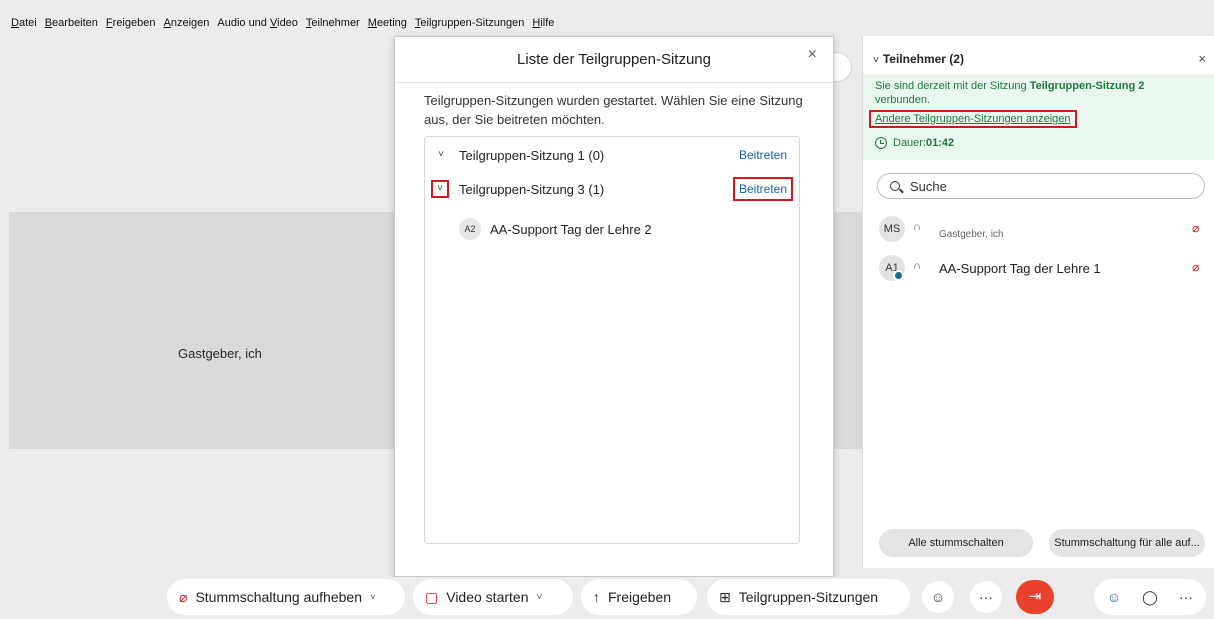 The width and height of the screenshot is (1214, 619). I want to click on leave-meeting-button: ⇥, so click(1035, 597).